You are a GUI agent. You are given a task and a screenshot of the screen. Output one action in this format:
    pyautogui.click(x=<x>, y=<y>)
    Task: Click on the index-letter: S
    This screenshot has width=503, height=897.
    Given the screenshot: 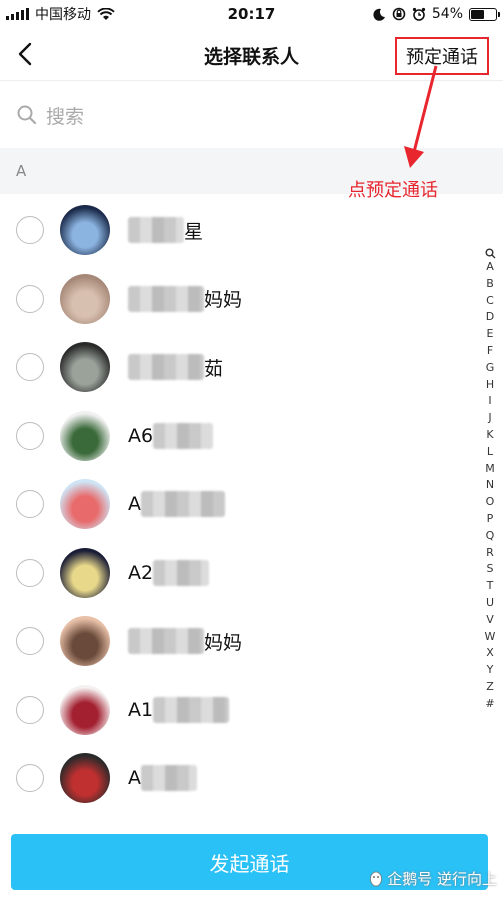 What is the action you would take?
    pyautogui.click(x=490, y=569)
    